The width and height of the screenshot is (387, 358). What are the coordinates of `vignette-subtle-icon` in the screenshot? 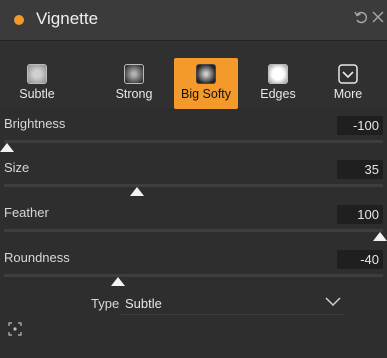 It's located at (37, 74).